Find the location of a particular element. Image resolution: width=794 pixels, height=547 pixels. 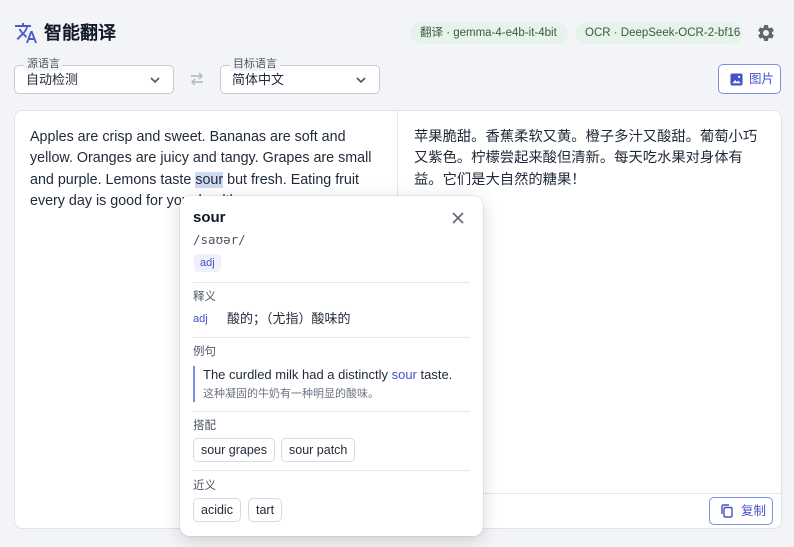

copy-button-label: 复制 is located at coordinates (754, 511).